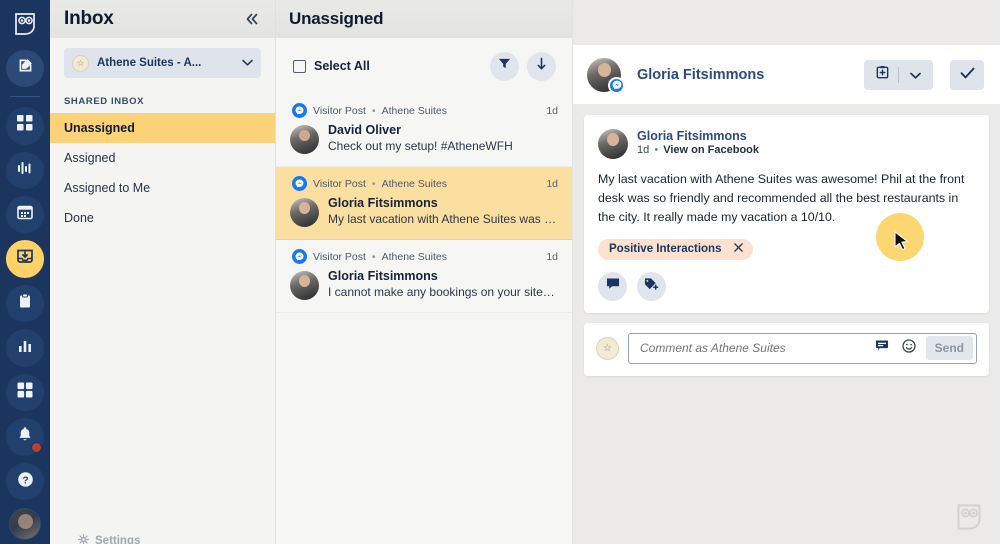 This screenshot has width=1000, height=544. I want to click on sidebar-settings-link: Settings, so click(162, 538).